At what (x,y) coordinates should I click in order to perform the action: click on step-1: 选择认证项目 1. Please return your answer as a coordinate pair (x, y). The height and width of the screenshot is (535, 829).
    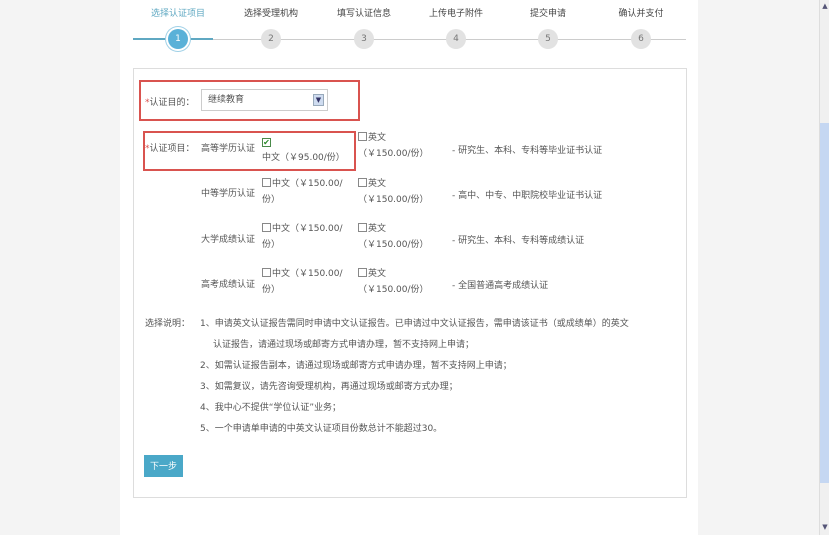
    Looking at the image, I should click on (178, 24).